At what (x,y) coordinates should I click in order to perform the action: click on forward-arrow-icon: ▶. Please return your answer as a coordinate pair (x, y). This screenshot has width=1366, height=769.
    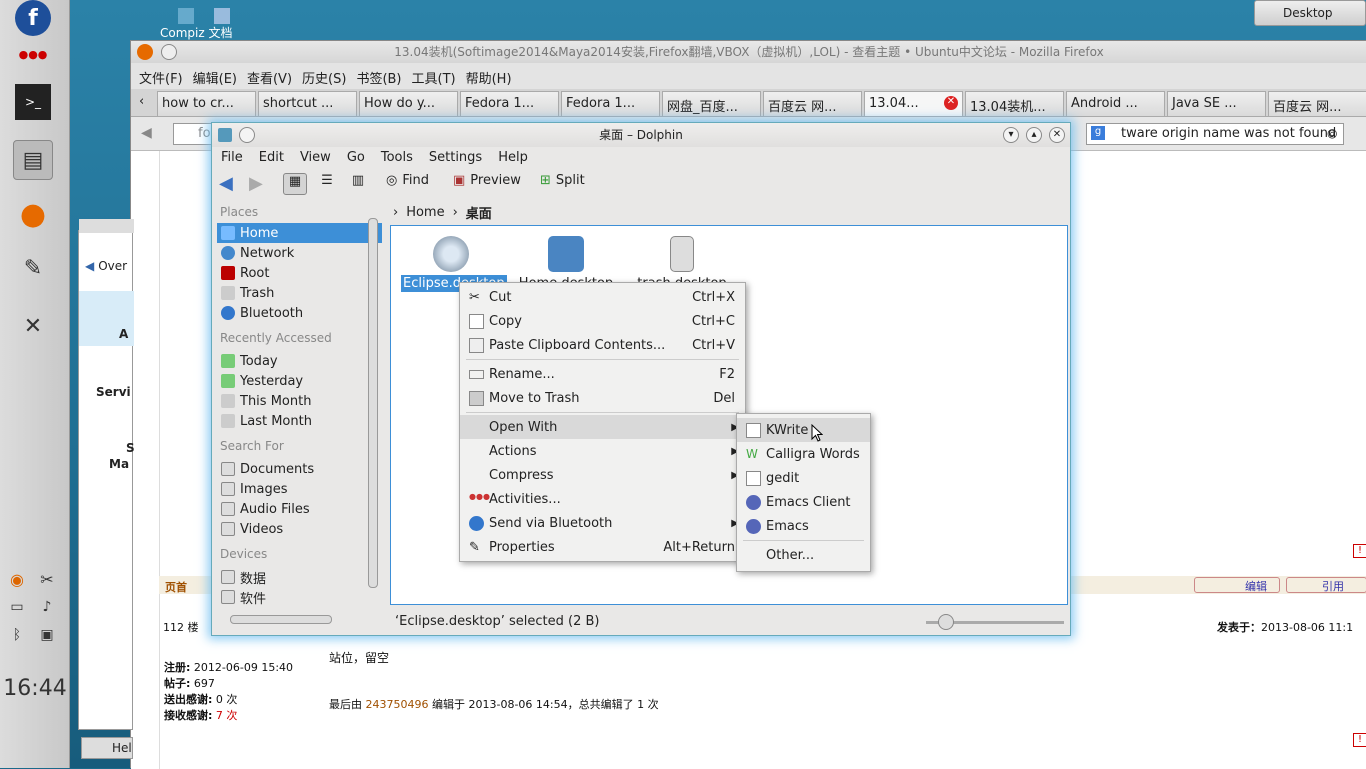
    Looking at the image, I should click on (256, 183).